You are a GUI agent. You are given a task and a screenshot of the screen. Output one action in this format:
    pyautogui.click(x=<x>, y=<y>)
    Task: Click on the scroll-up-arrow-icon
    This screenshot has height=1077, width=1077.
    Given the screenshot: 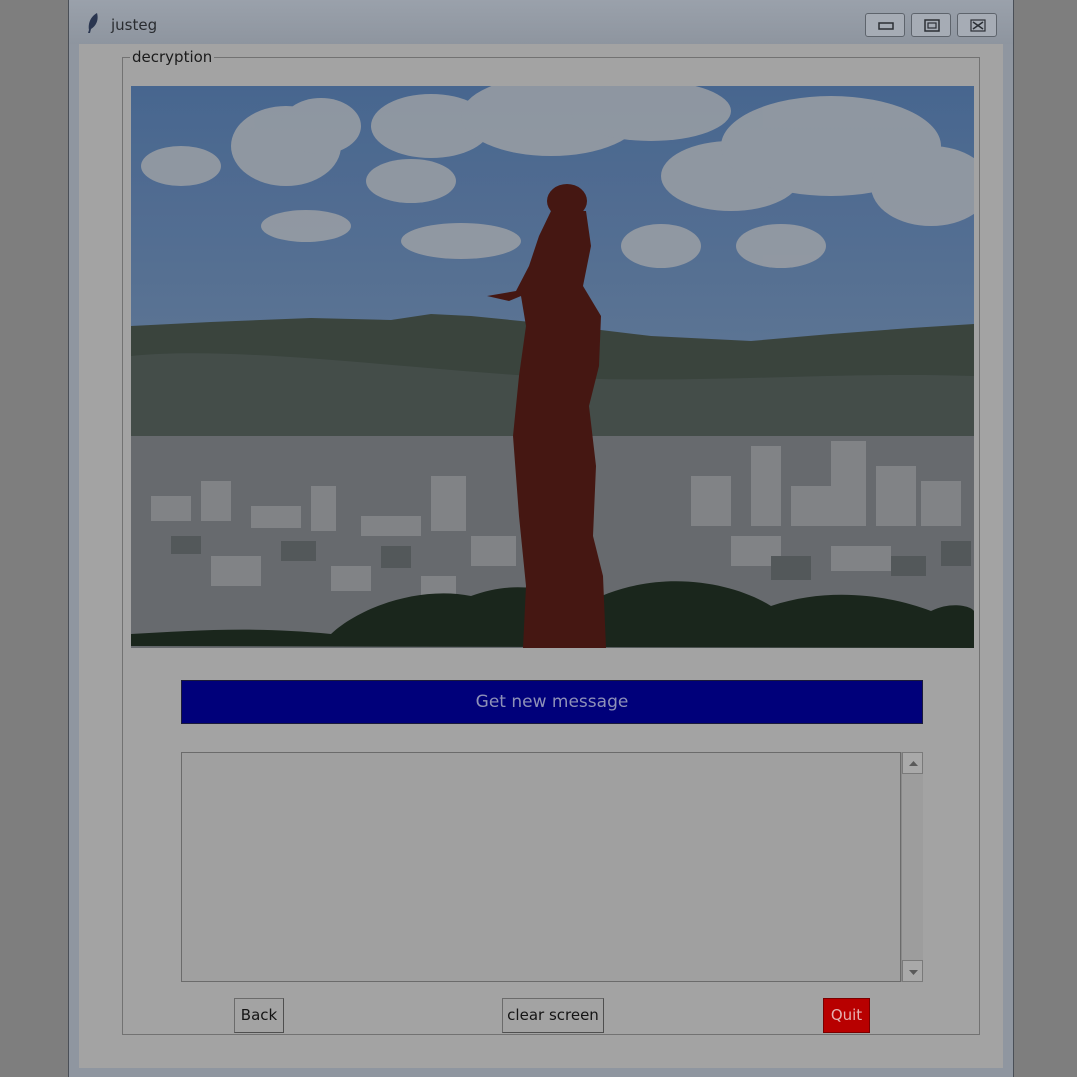 What is the action you would take?
    pyautogui.click(x=913, y=763)
    